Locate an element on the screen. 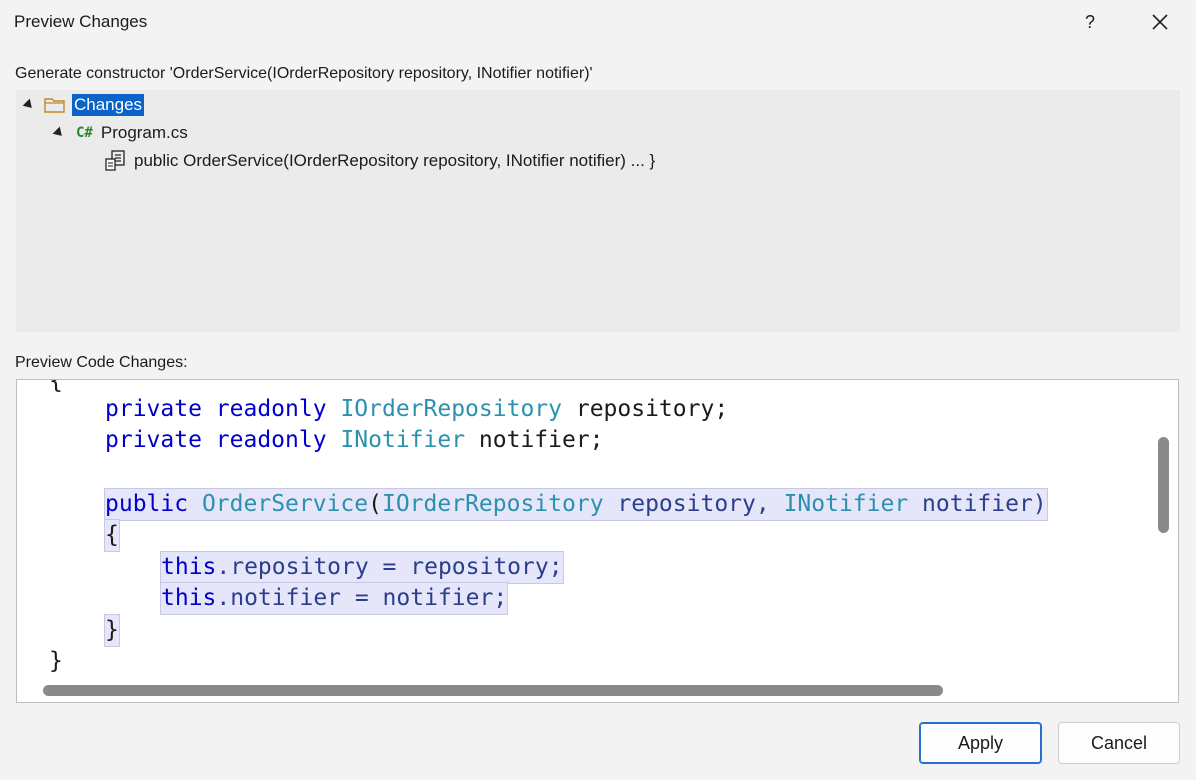 The height and width of the screenshot is (780, 1196). code-token: .repository = repository; is located at coordinates (389, 567).